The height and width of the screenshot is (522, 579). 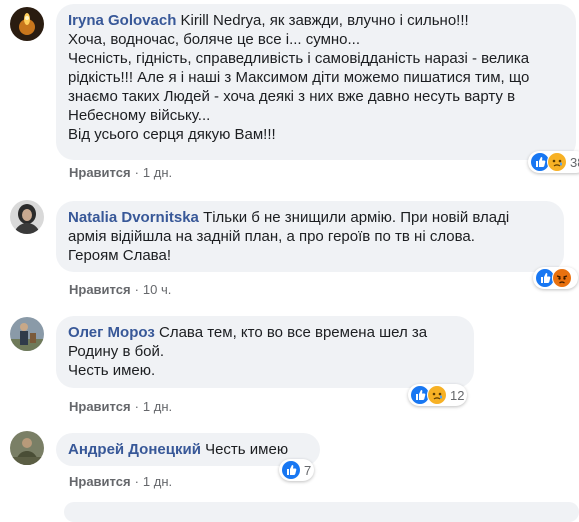 What do you see at coordinates (133, 217) in the screenshot?
I see `comment-author: Natalia Dvornitska` at bounding box center [133, 217].